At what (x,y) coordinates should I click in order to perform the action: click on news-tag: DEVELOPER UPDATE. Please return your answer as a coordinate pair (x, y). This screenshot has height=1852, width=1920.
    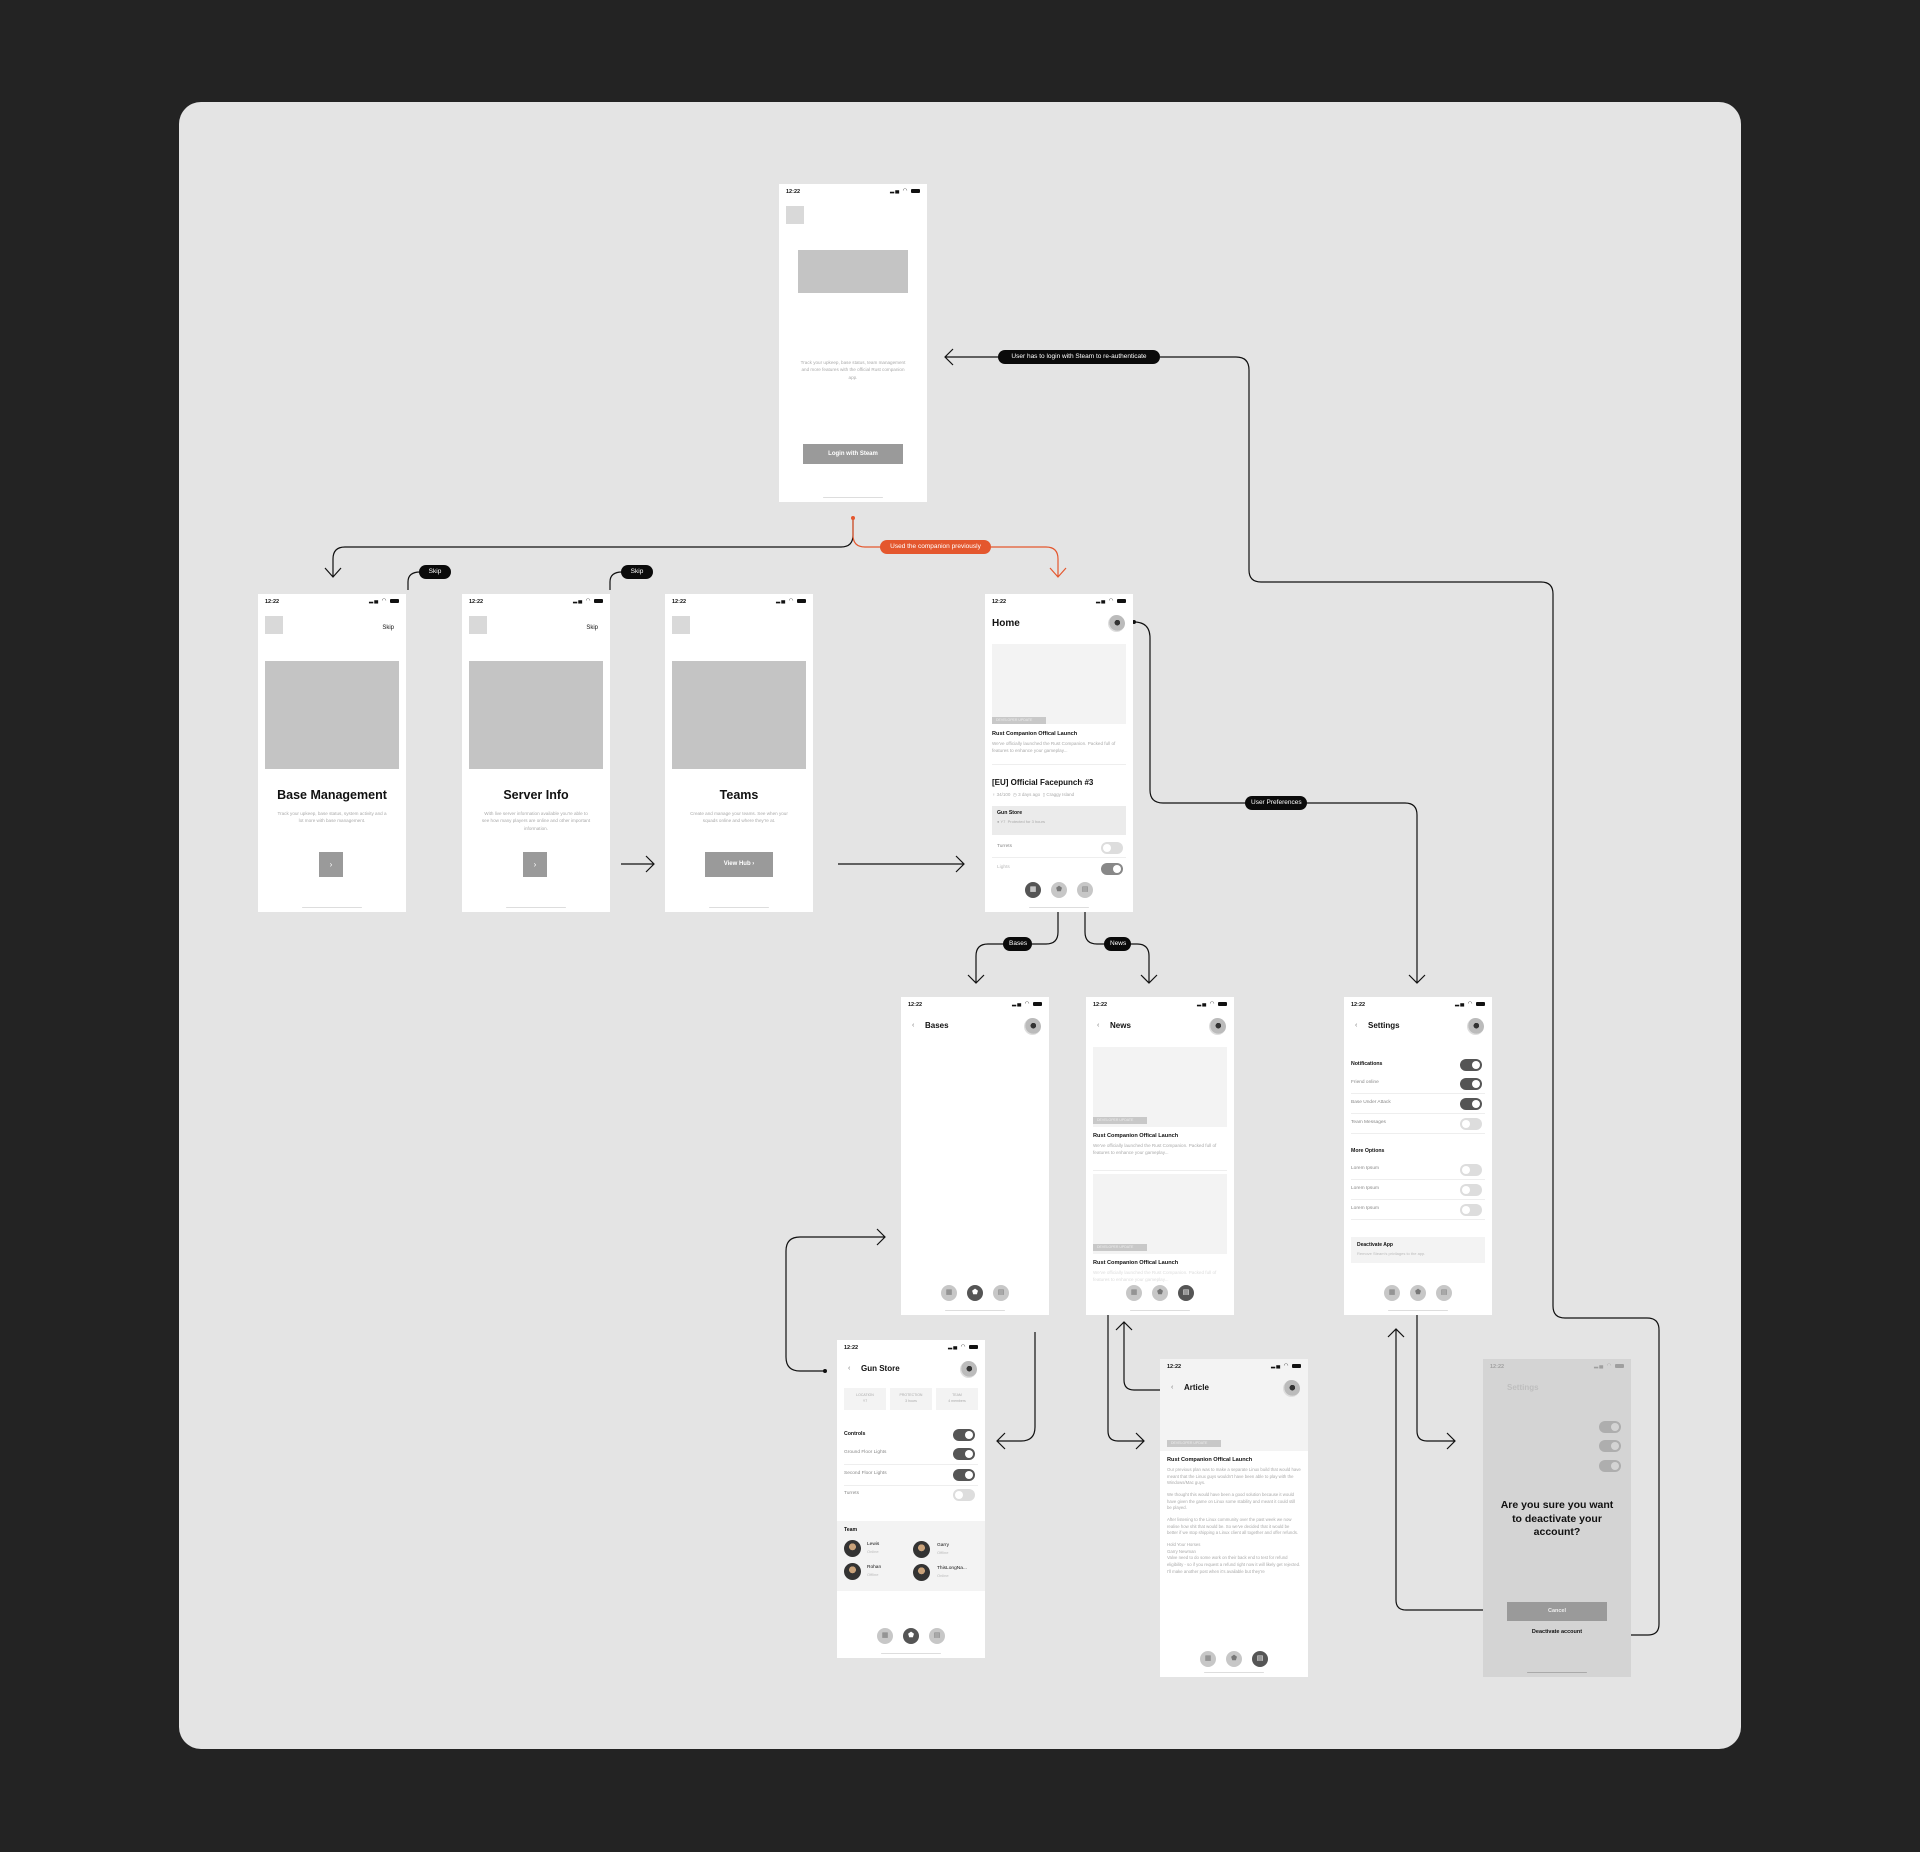
    Looking at the image, I should click on (1120, 1247).